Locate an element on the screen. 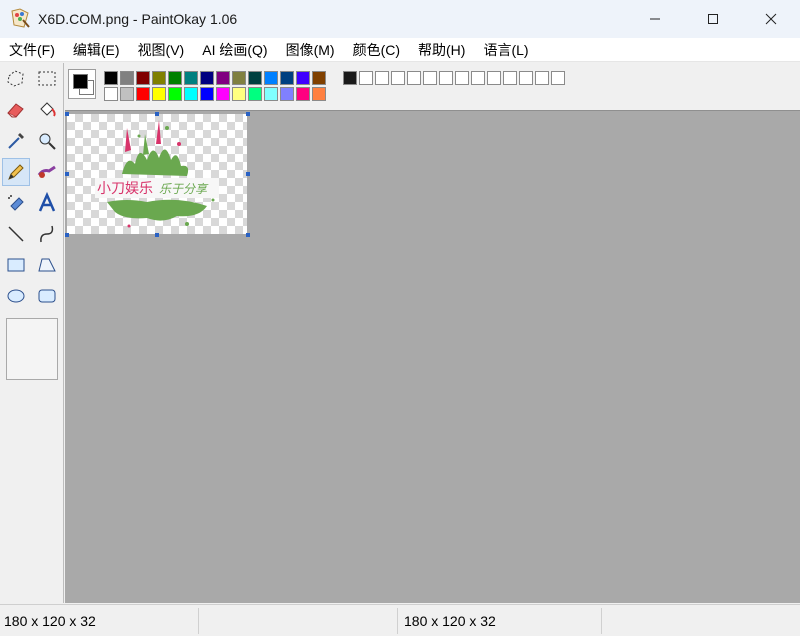 Image resolution: width=800 pixels, height=636 pixels. rectangle-icon is located at coordinates (16, 265).